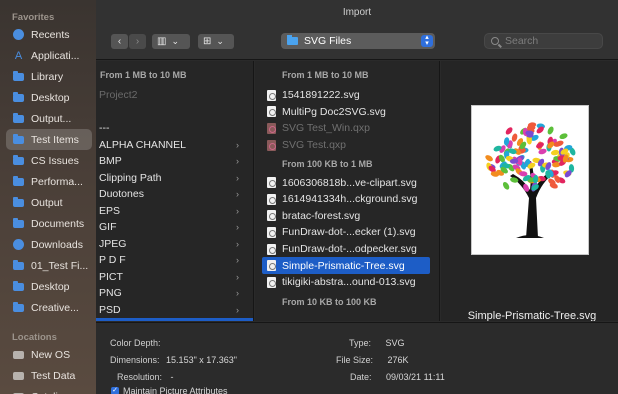 This screenshot has height=394, width=618. What do you see at coordinates (112, 260) in the screenshot?
I see `folder-row-label: P D F` at bounding box center [112, 260].